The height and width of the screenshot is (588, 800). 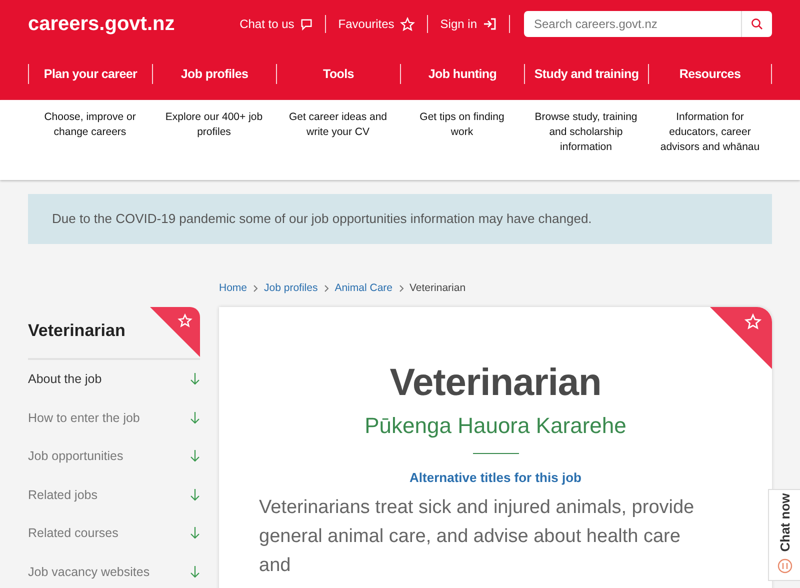 I want to click on header-link: Sign in, so click(x=468, y=24).